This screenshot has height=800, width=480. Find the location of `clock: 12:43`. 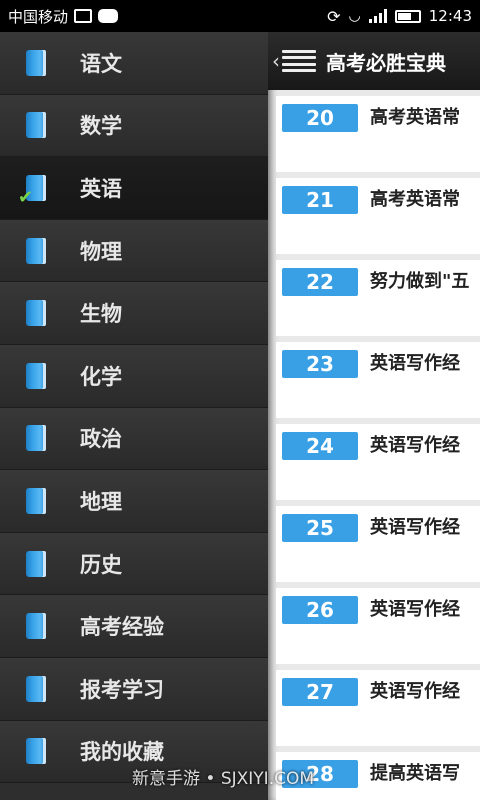

clock: 12:43 is located at coordinates (450, 16).